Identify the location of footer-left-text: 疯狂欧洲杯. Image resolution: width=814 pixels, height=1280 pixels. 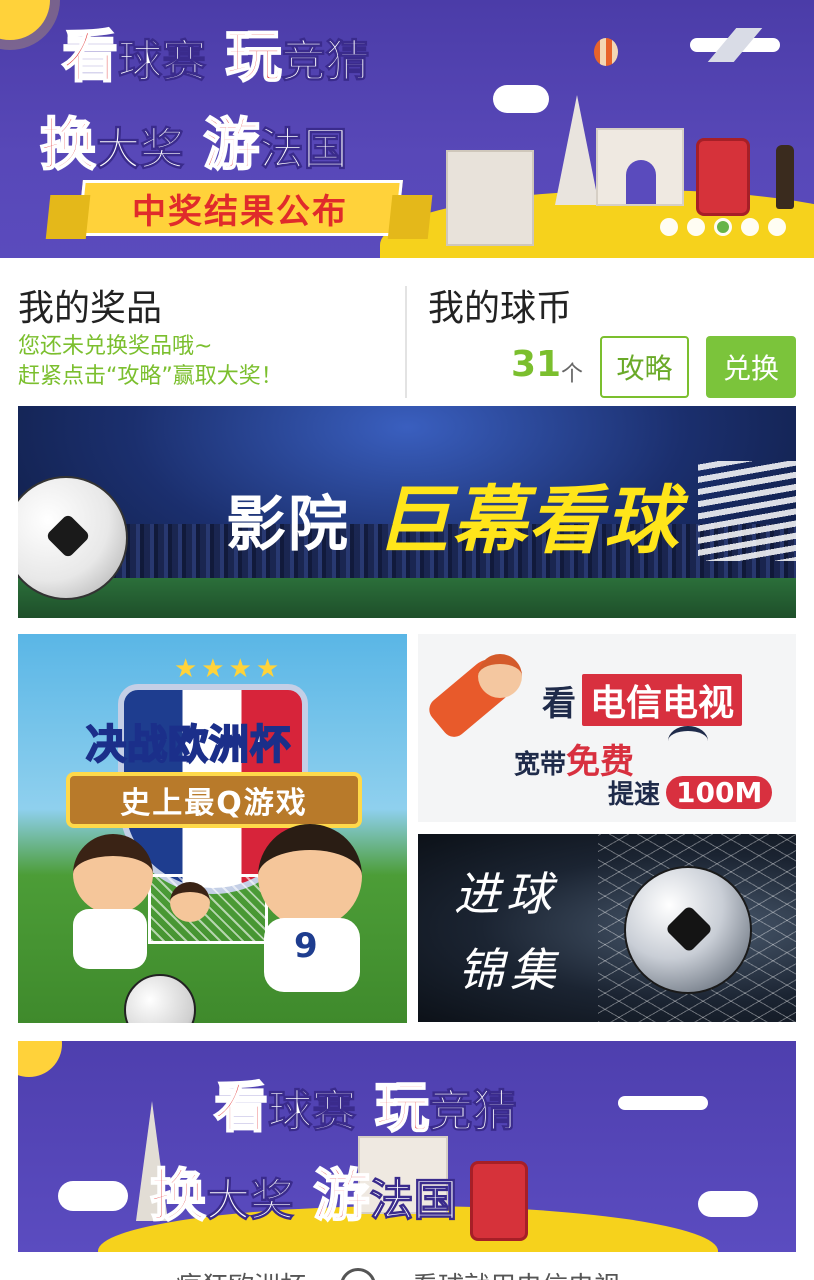
(241, 1273).